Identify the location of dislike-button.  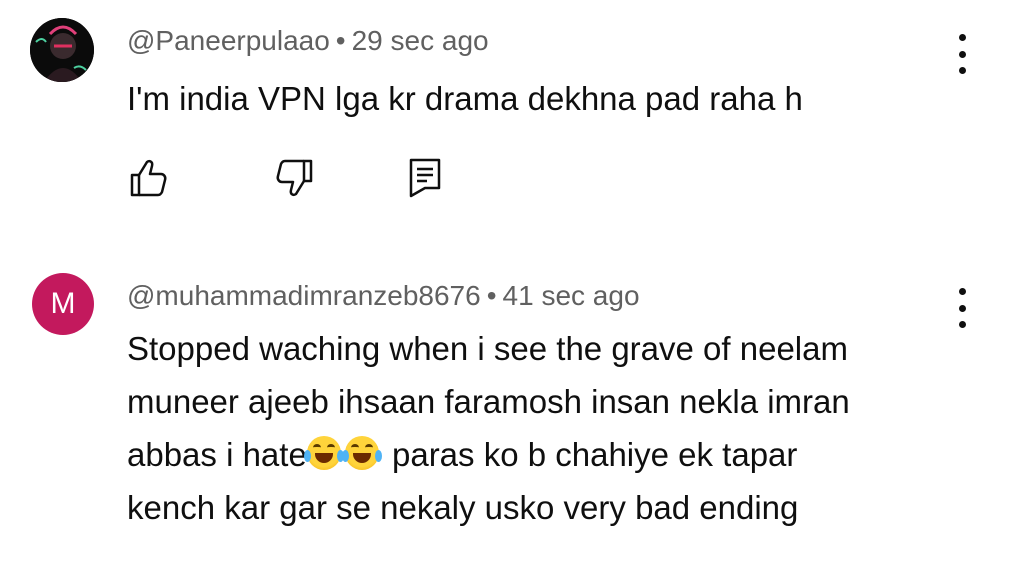
(294, 178).